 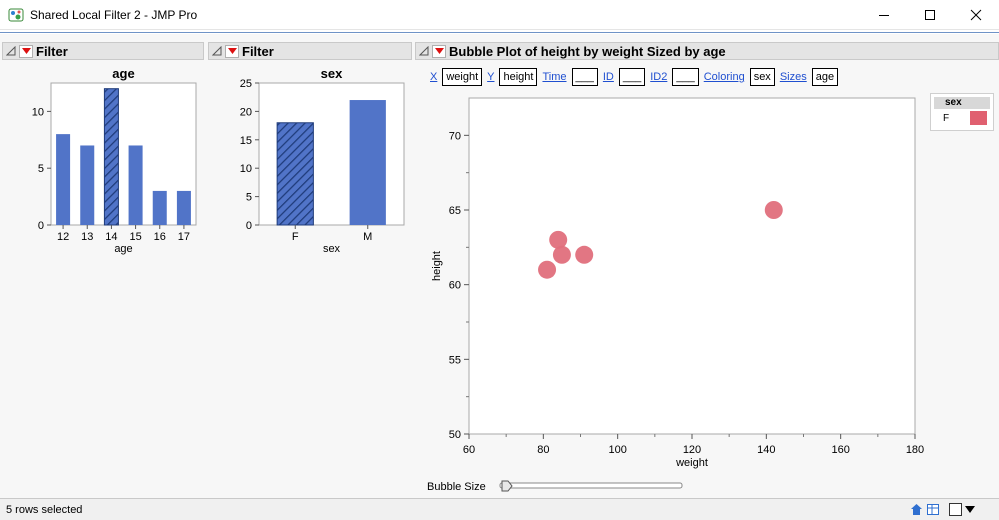 What do you see at coordinates (933, 509) in the screenshot?
I see `table-icon` at bounding box center [933, 509].